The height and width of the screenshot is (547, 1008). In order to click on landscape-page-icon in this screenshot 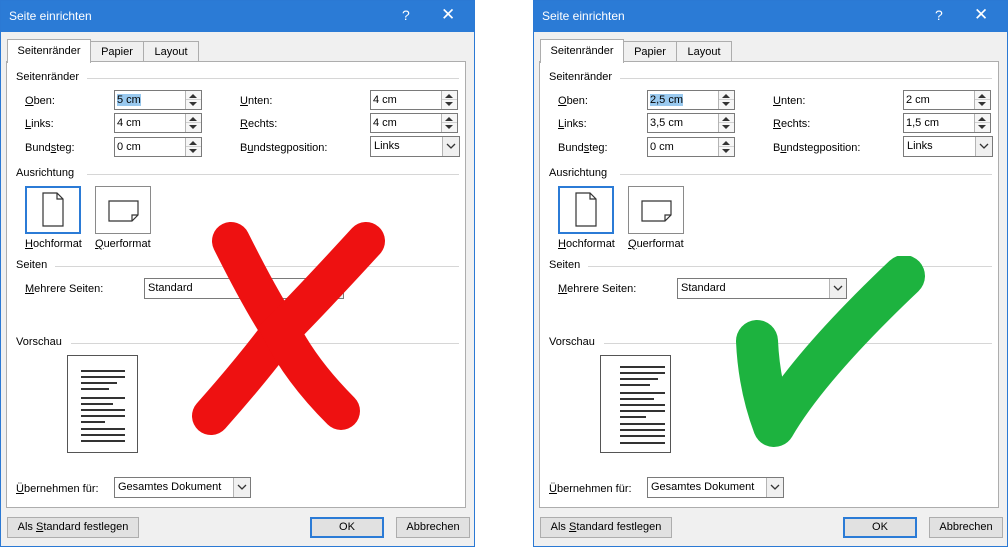, I will do `click(123, 211)`.